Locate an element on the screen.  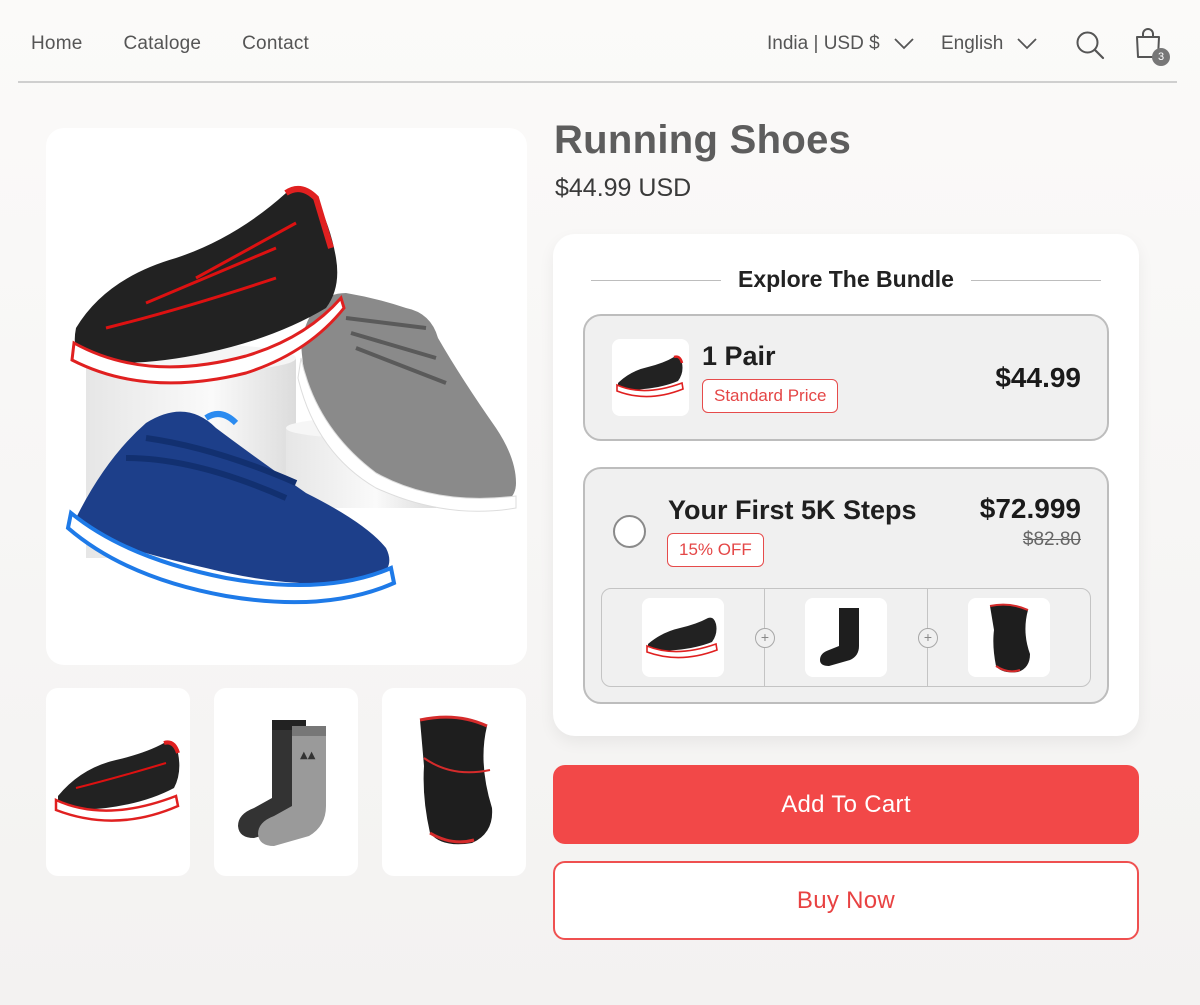
option-price: $72.999 is located at coordinates (1030, 508).